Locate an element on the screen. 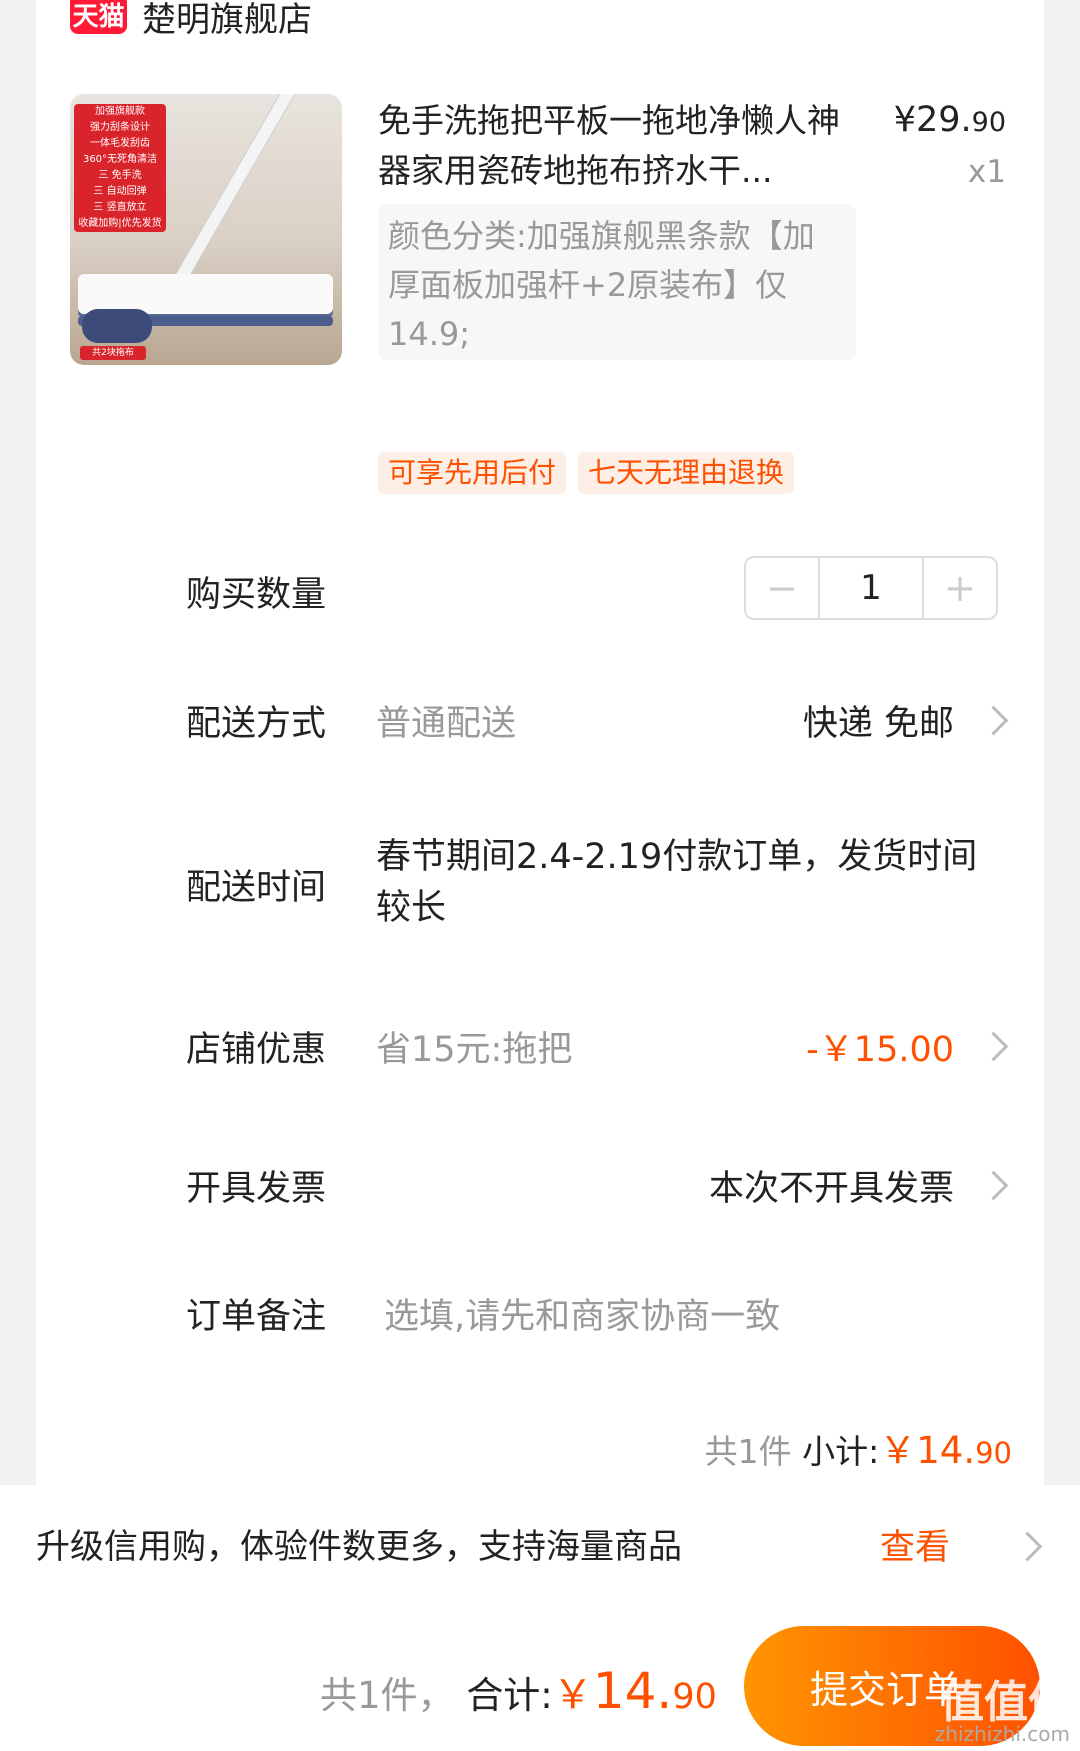  product-price: ¥29.90 is located at coordinates (950, 120).